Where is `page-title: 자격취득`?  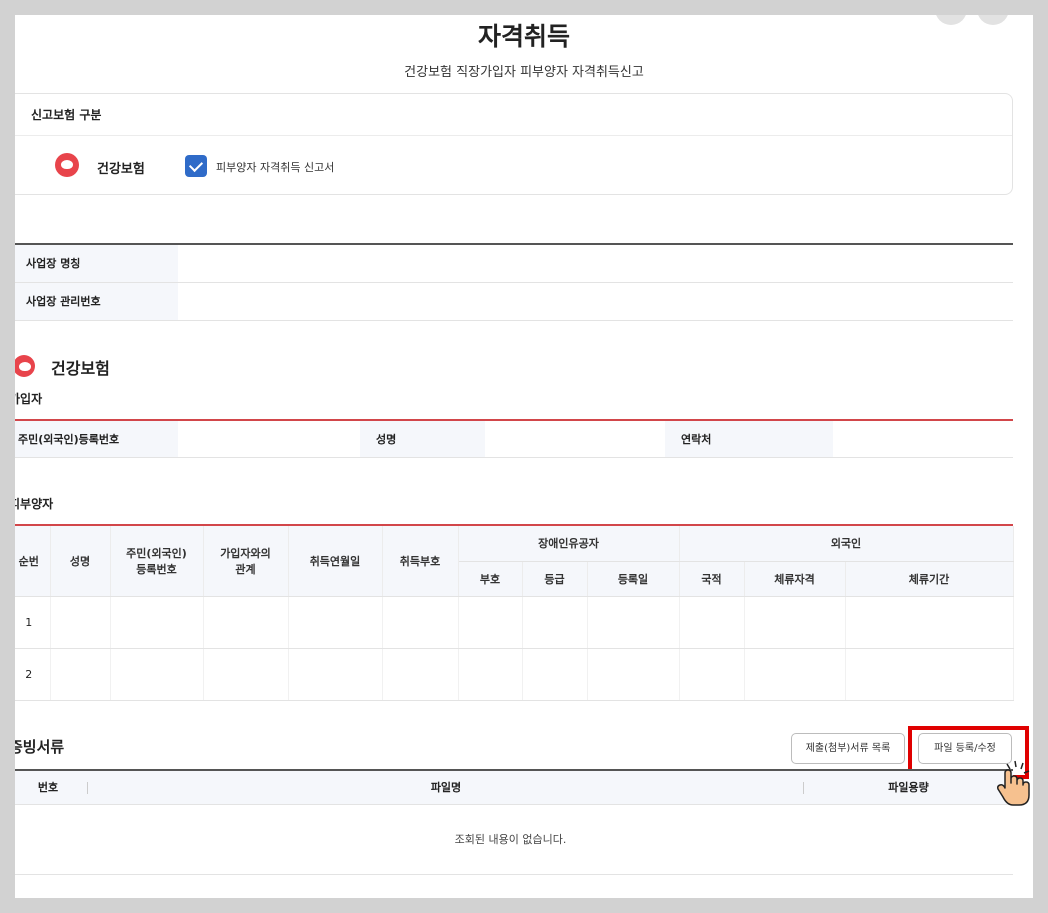
page-title: 자격취득 is located at coordinates (523, 36).